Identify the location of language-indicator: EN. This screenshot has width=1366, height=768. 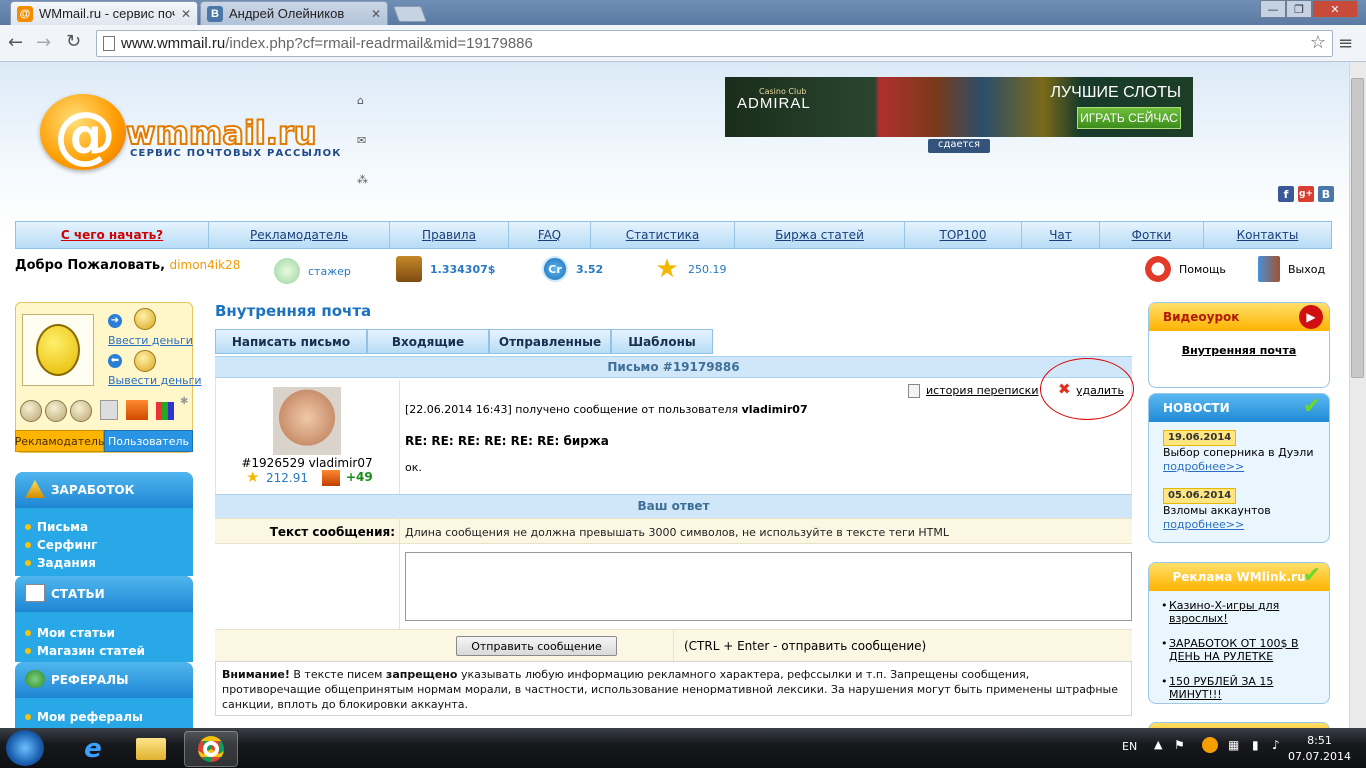
(1129, 746).